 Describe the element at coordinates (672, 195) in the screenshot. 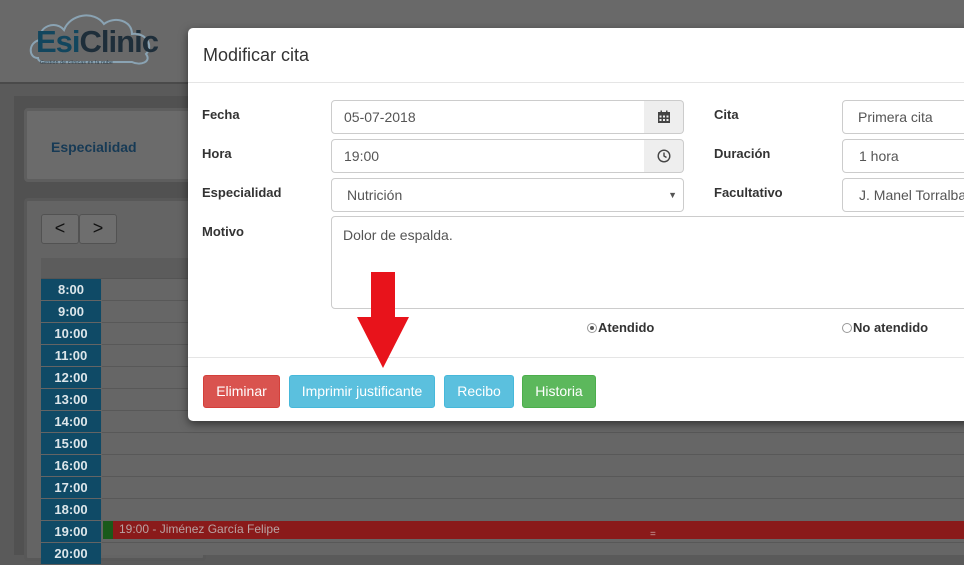

I see `chevron-down-icon: ▼` at that location.